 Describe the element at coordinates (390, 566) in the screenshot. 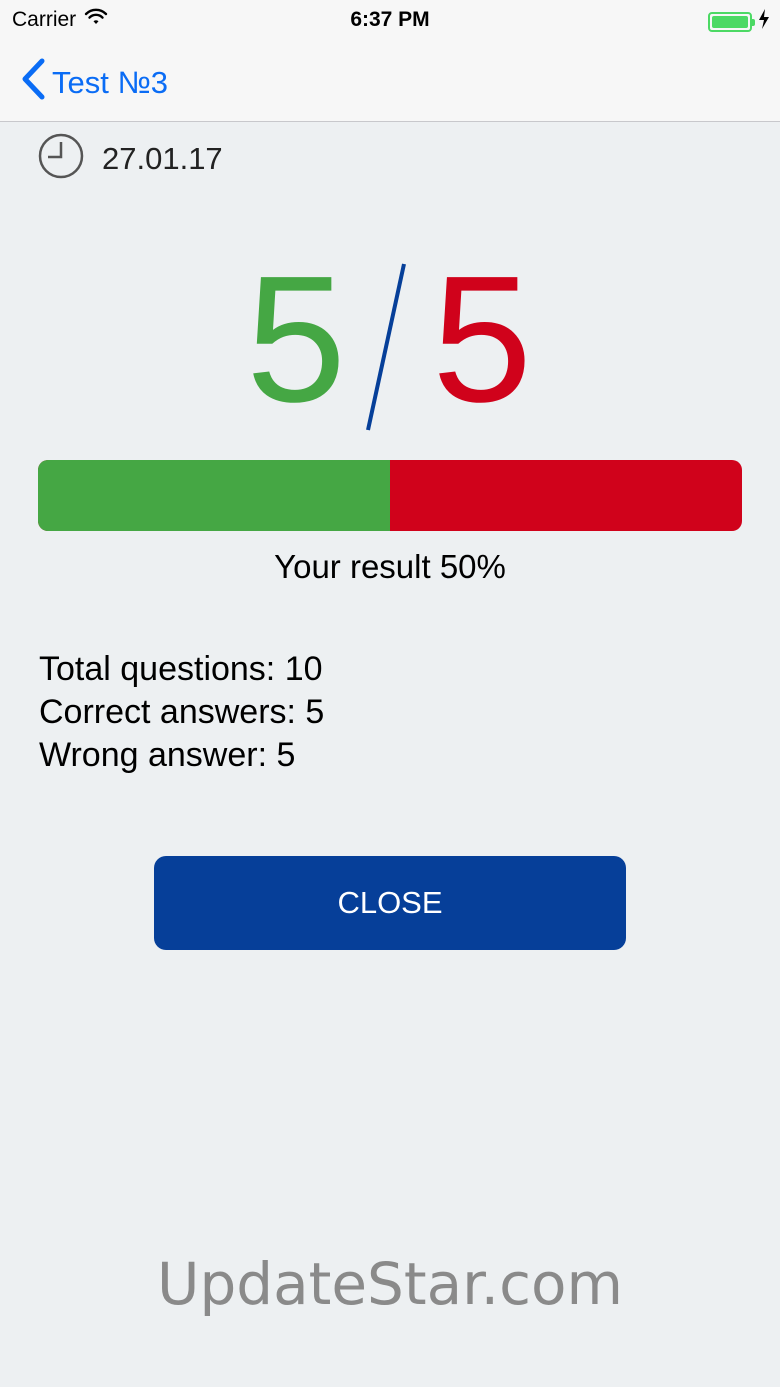

I see `result-text: Your result 50%` at that location.